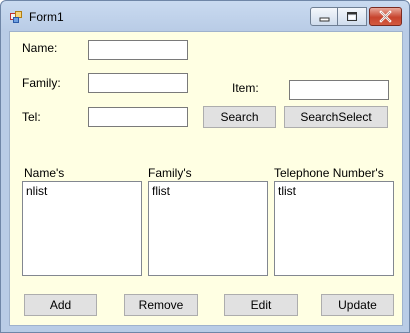 The height and width of the screenshot is (333, 410). Describe the element at coordinates (60, 305) in the screenshot. I see `add-button: Add` at that location.